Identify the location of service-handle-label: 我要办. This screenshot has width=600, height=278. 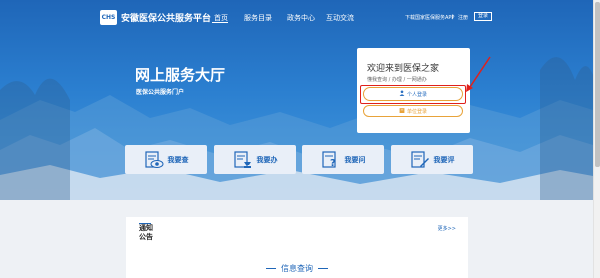
(267, 159).